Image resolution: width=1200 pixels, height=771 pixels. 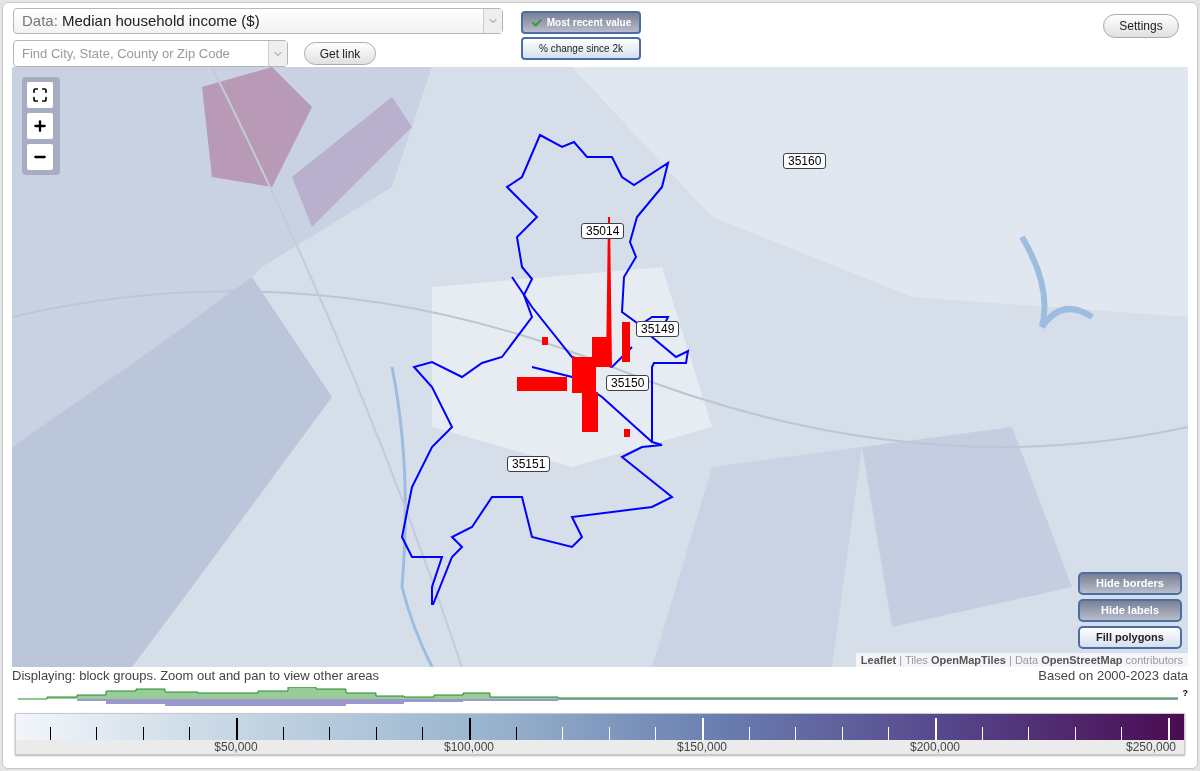 I want to click on data-select-value: Data: Median household income ($), so click(x=141, y=20).